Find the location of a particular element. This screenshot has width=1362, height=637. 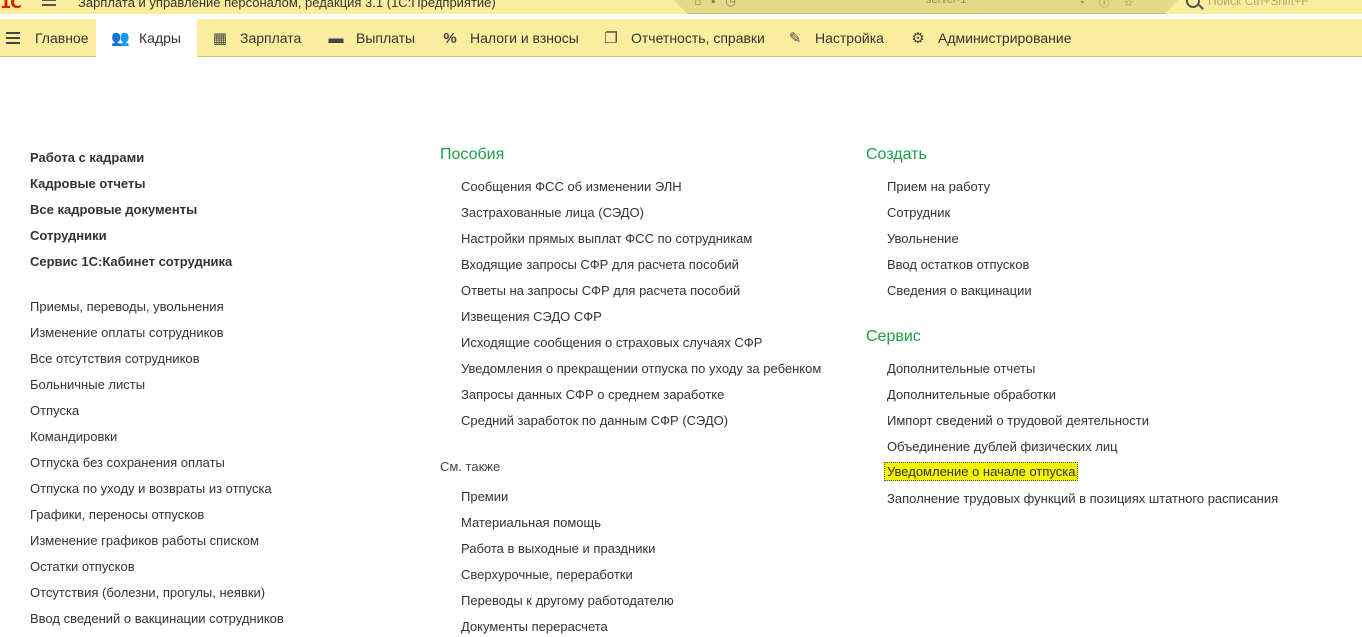

list-item: Отпуска без сохранения оплаты is located at coordinates (127, 462).